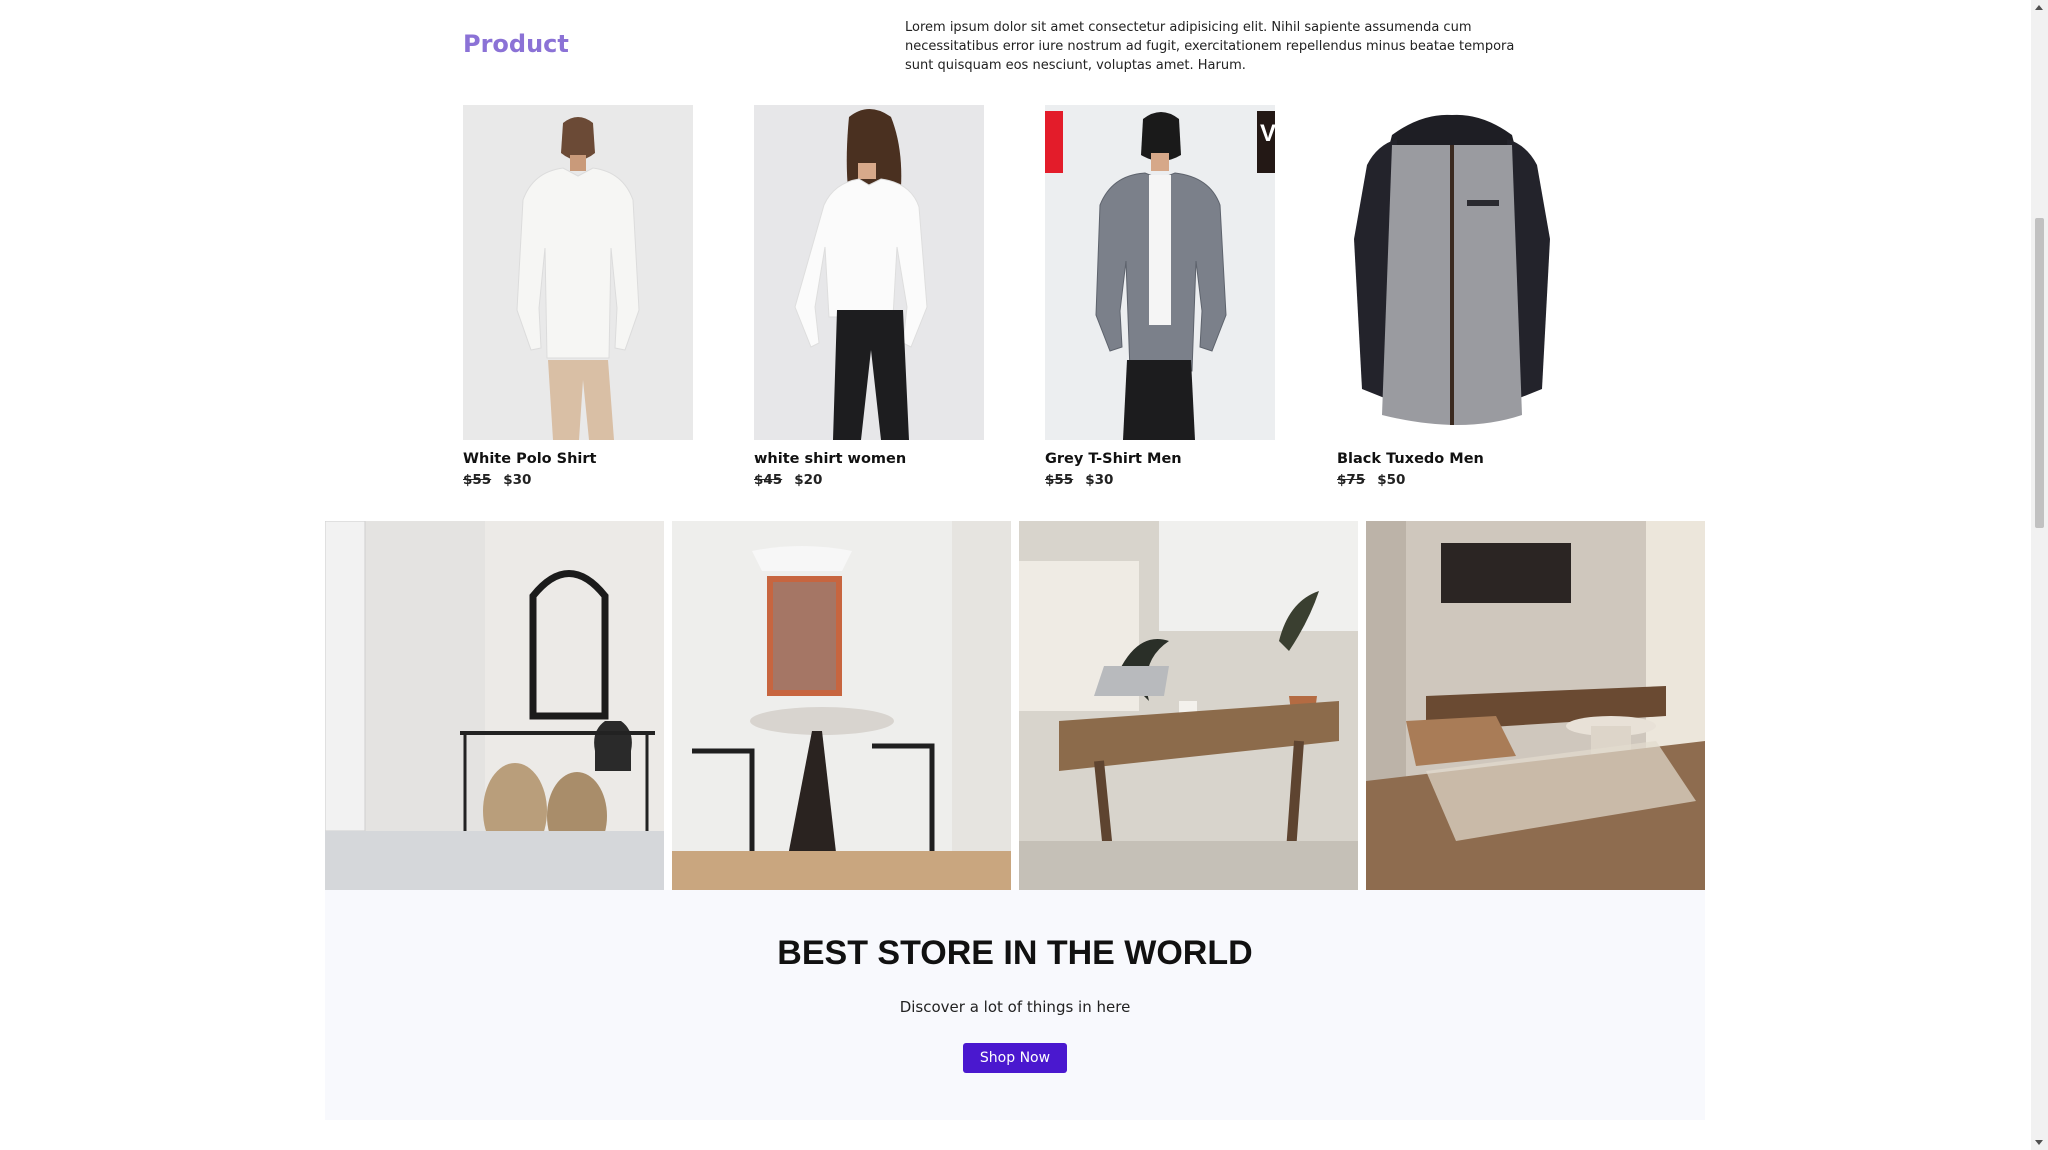 The image size is (2048, 1150). Describe the element at coordinates (869, 459) in the screenshot. I see `product-name: white shirt women` at that location.